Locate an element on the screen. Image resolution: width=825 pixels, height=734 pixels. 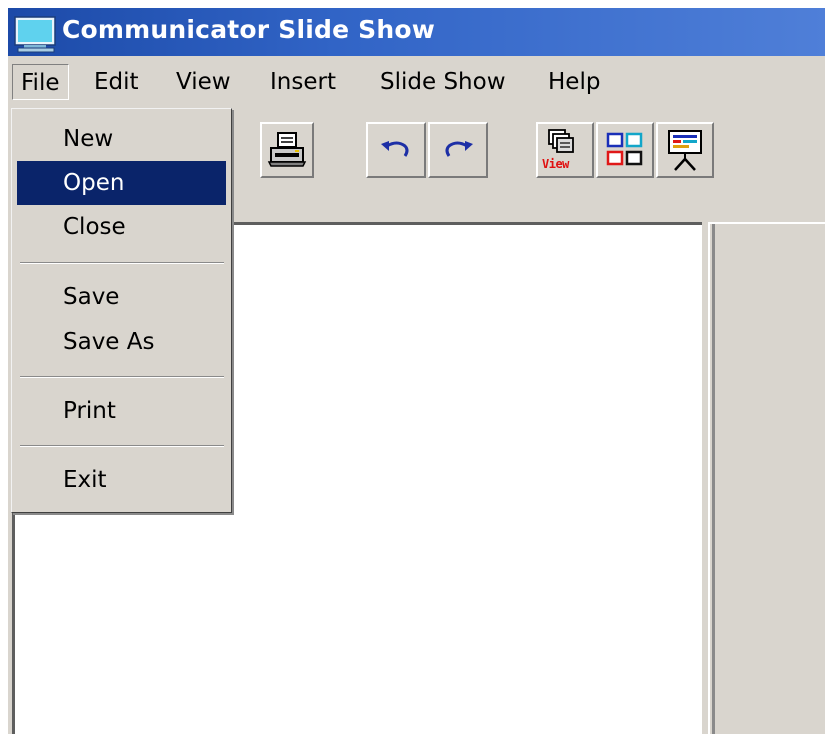
menu-item-close: Close is located at coordinates (121, 227).